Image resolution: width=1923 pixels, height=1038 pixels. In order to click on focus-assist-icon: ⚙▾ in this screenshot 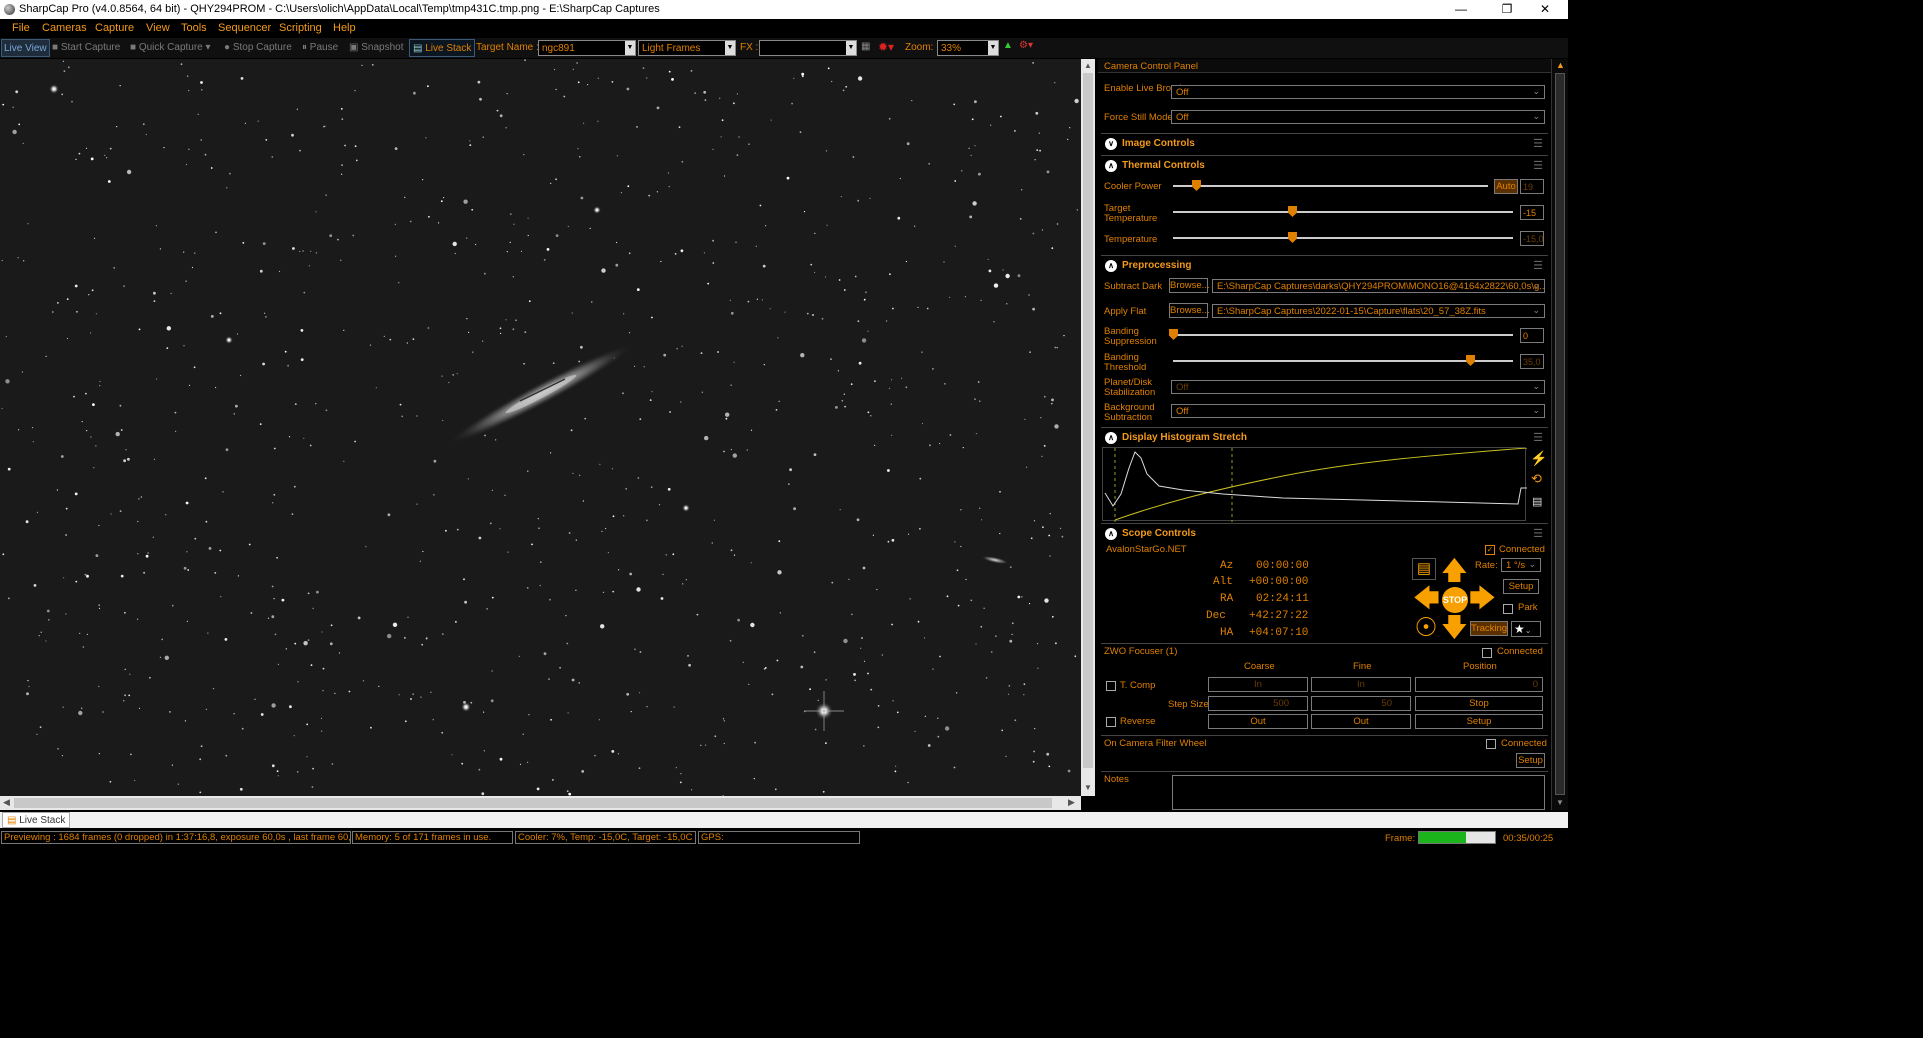, I will do `click(1026, 45)`.